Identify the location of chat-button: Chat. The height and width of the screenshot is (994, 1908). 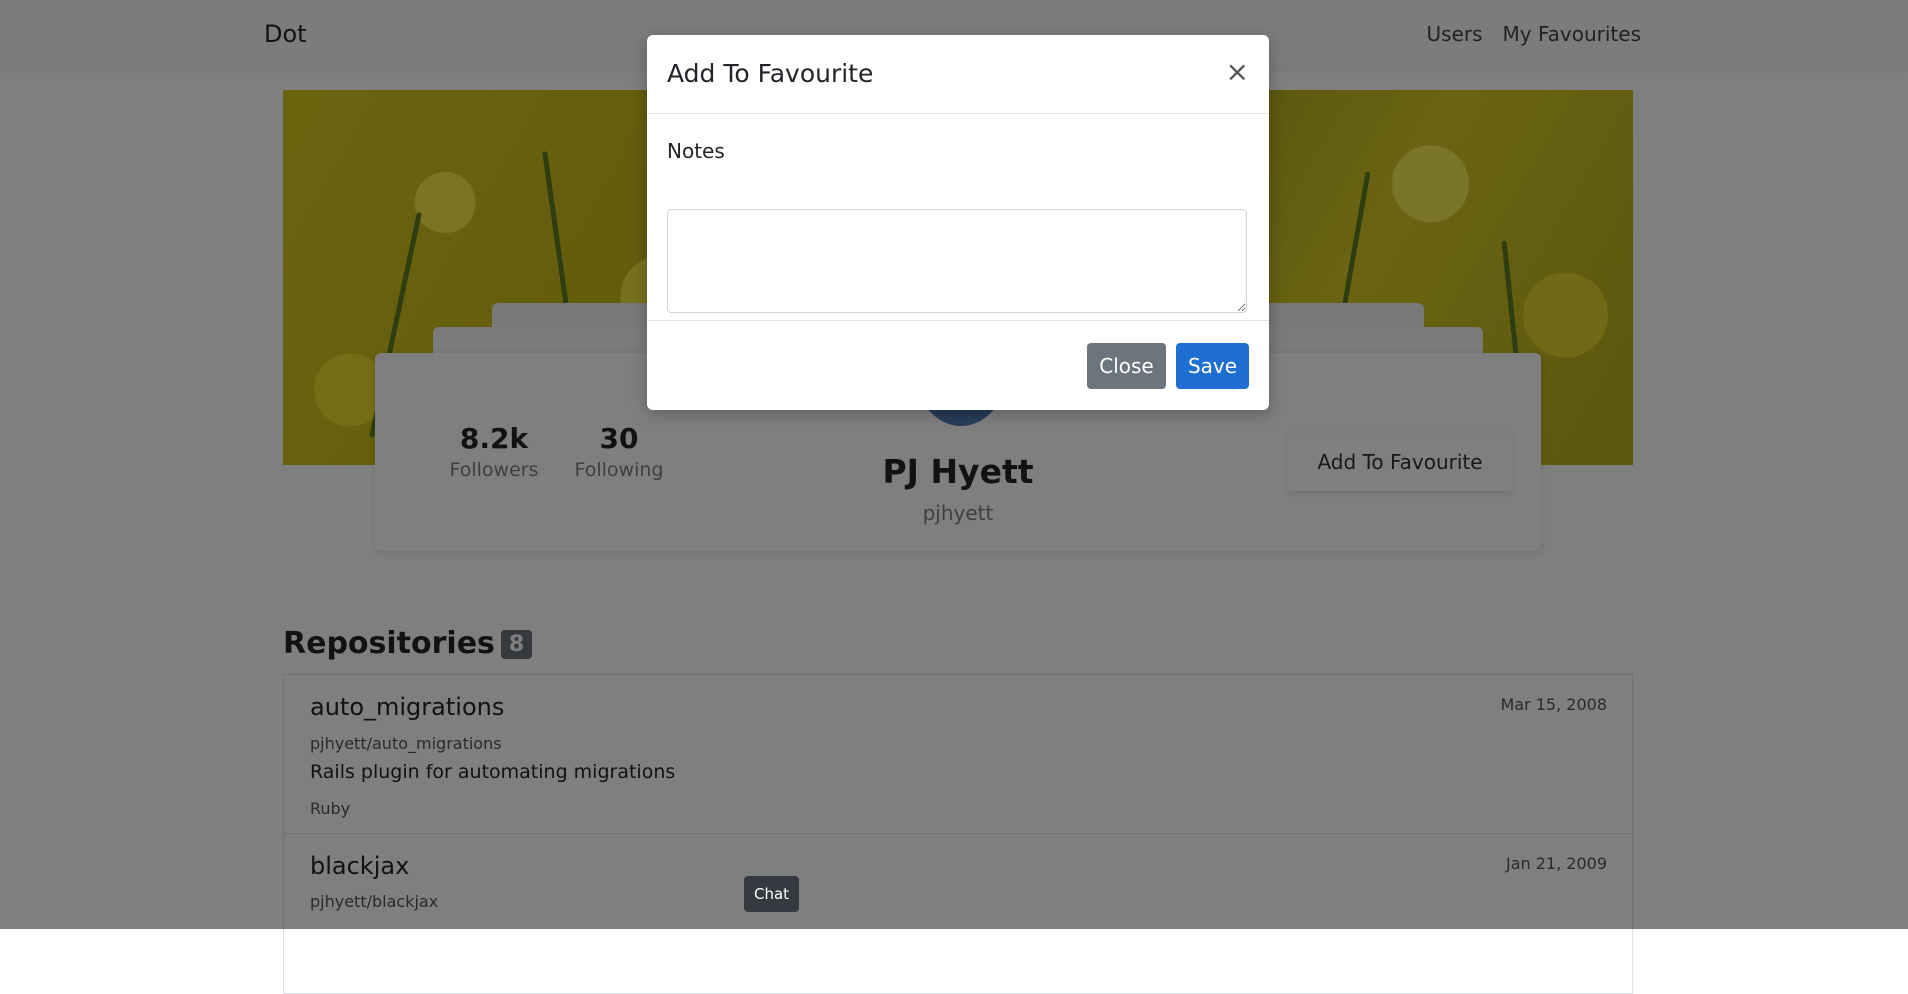
(771, 894).